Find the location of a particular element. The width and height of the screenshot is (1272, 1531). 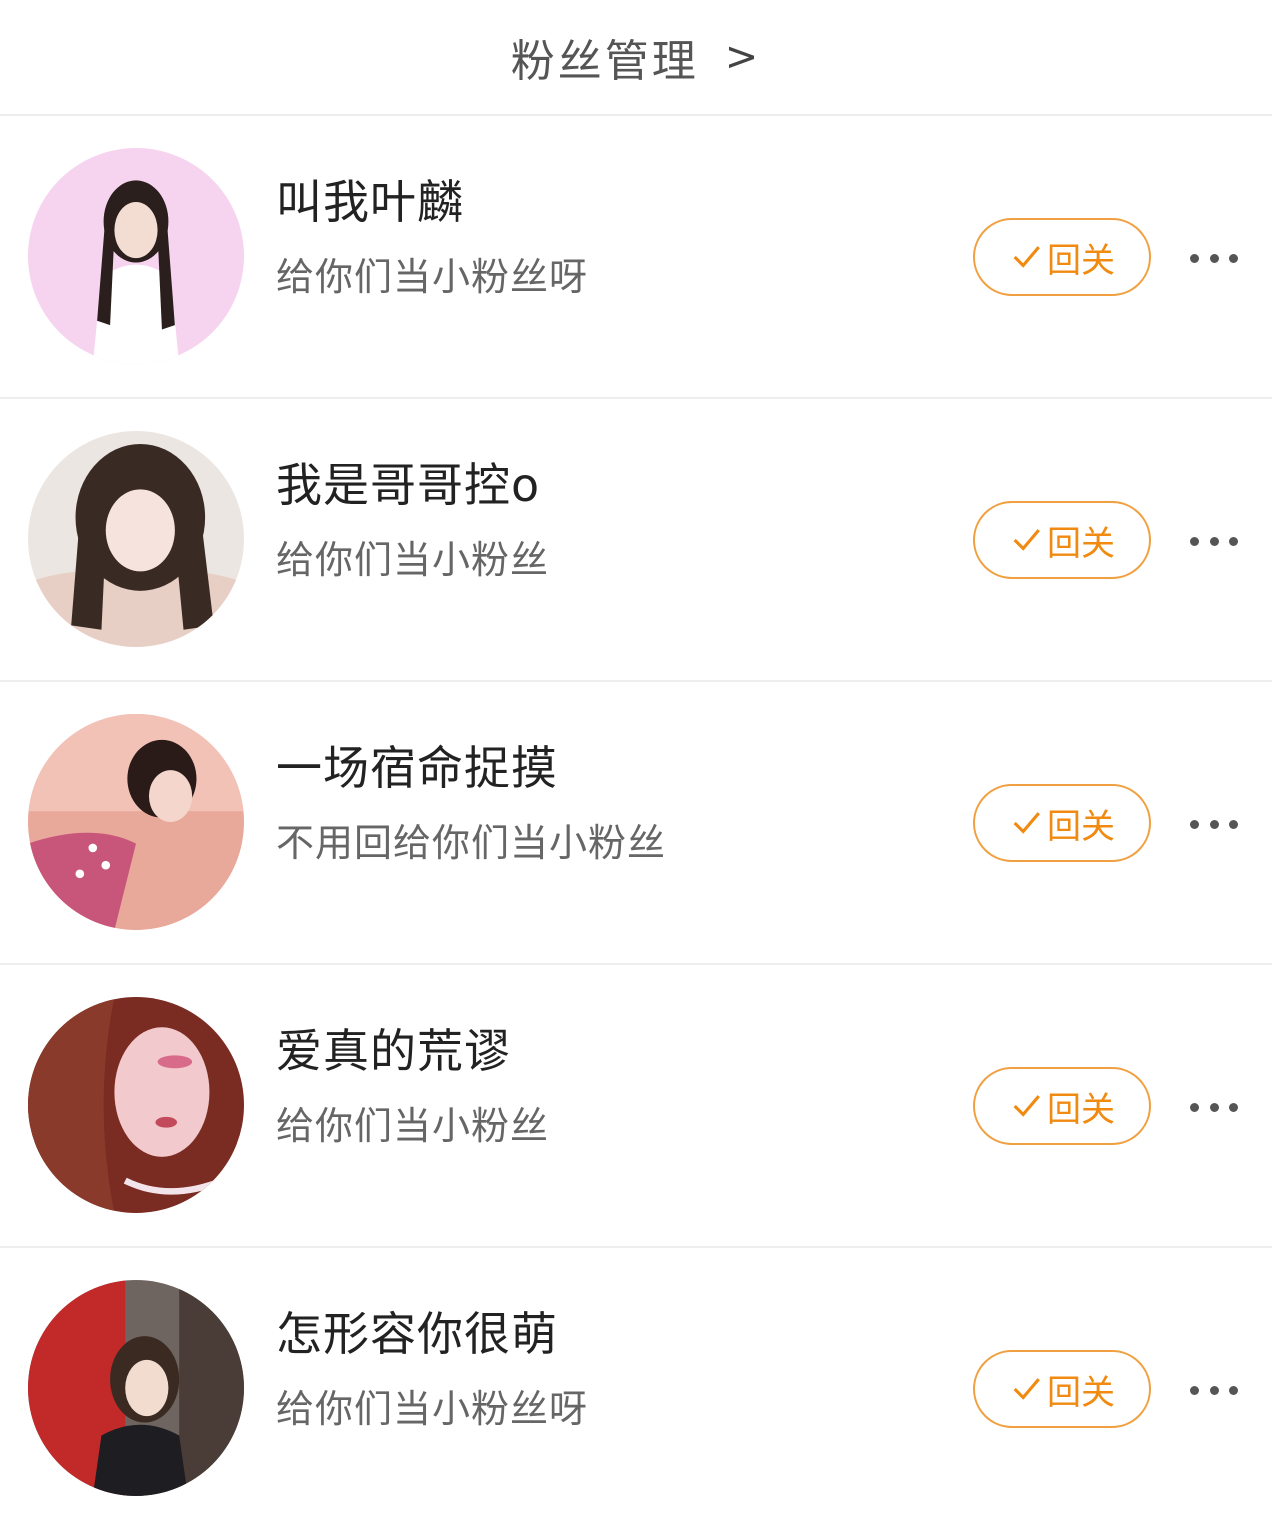

fan-name: 爱真的荒谬 is located at coordinates (393, 1048).